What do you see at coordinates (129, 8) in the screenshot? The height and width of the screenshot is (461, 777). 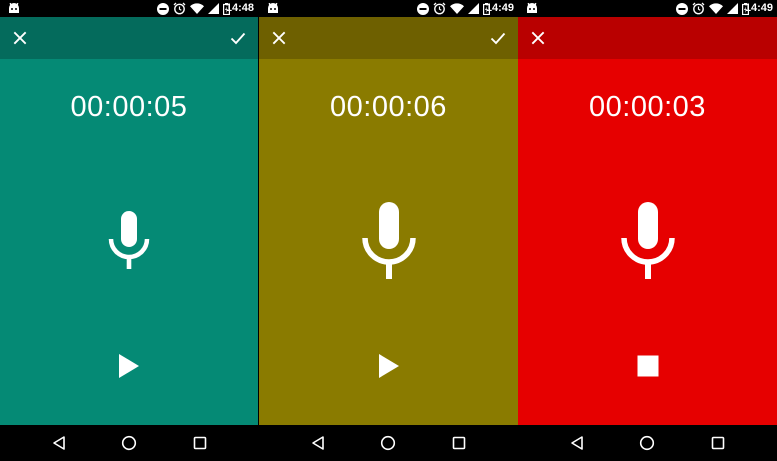 I see `status-bar: 14:48` at bounding box center [129, 8].